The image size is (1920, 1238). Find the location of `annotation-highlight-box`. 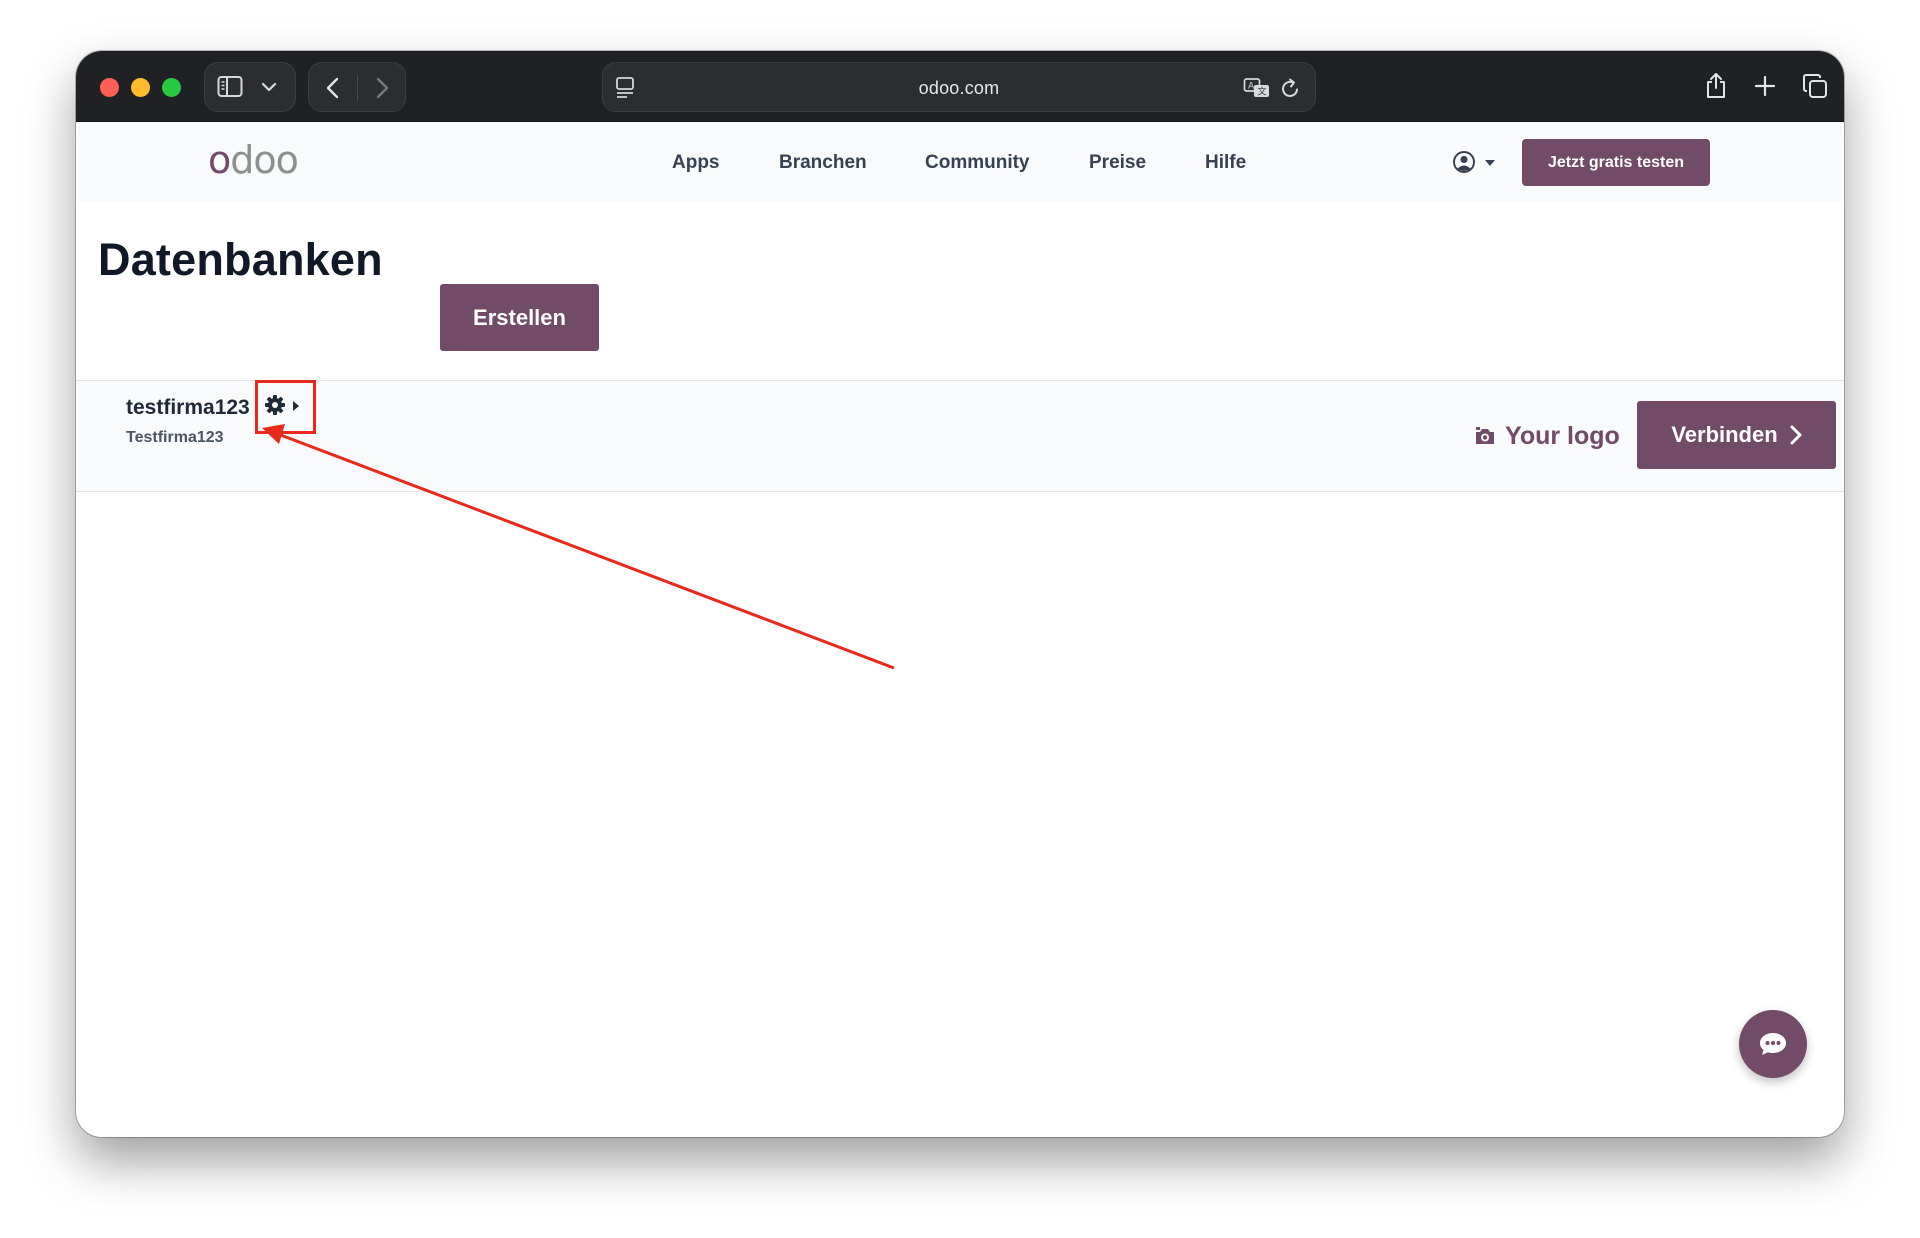

annotation-highlight-box is located at coordinates (285, 407).